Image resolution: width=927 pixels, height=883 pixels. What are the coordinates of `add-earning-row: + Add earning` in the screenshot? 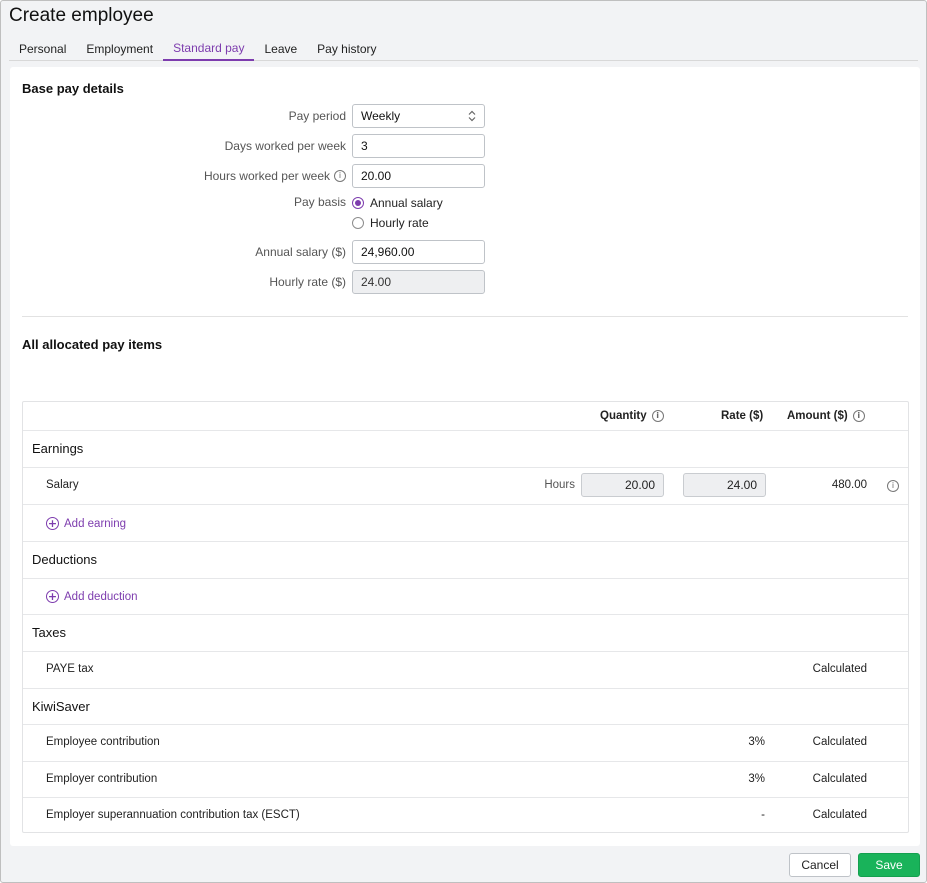 It's located at (465, 523).